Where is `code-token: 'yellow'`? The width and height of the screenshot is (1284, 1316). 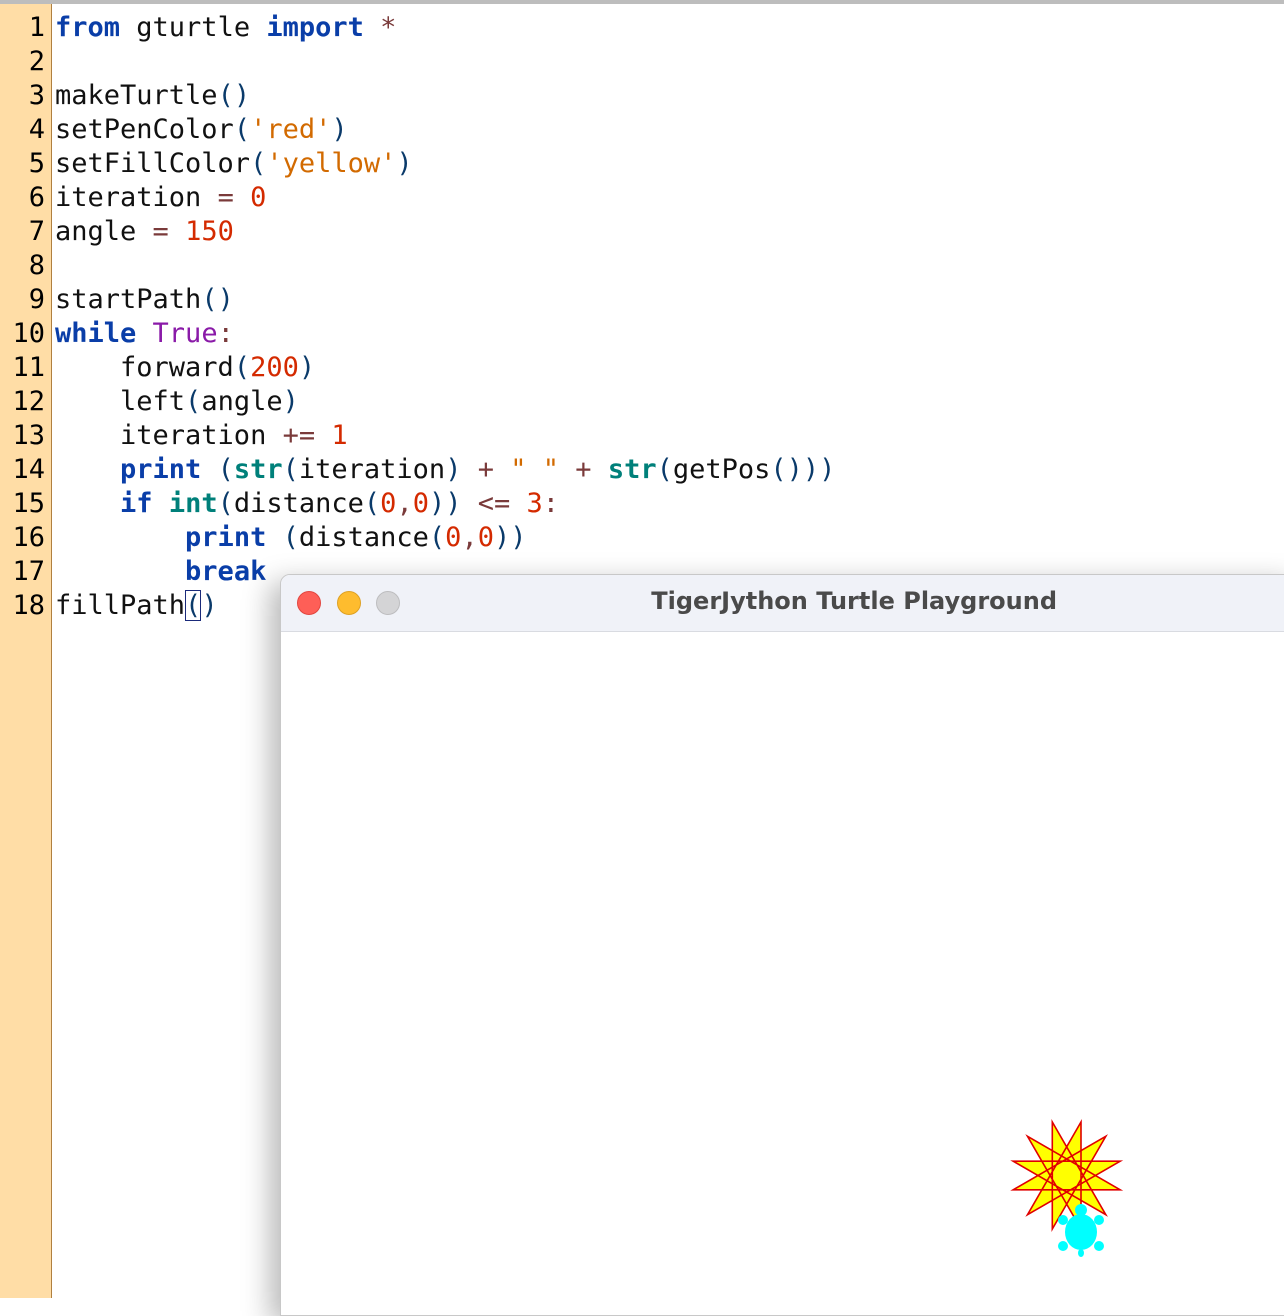
code-token: 'yellow' is located at coordinates (331, 163).